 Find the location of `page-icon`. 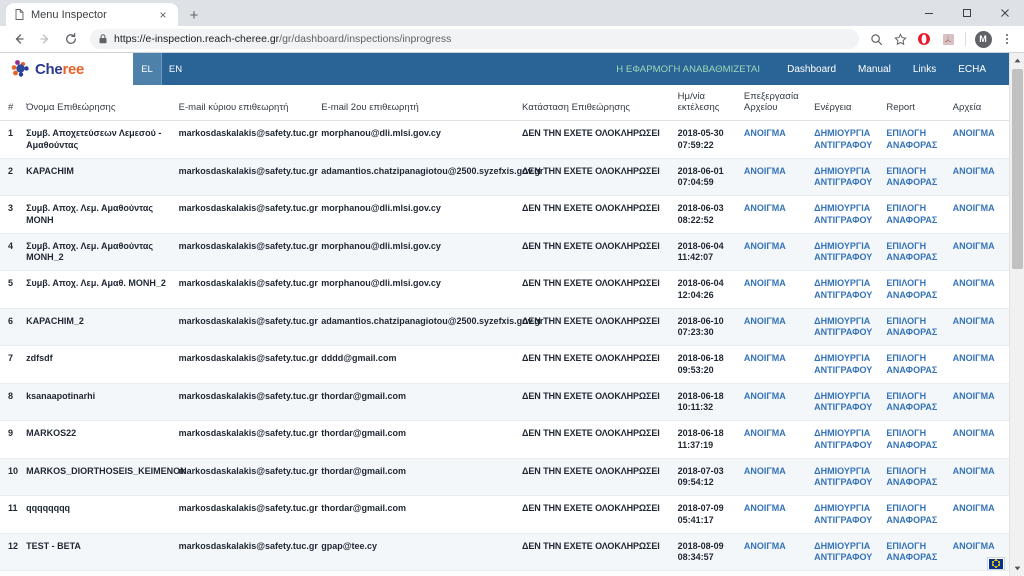

page-icon is located at coordinates (19, 14).